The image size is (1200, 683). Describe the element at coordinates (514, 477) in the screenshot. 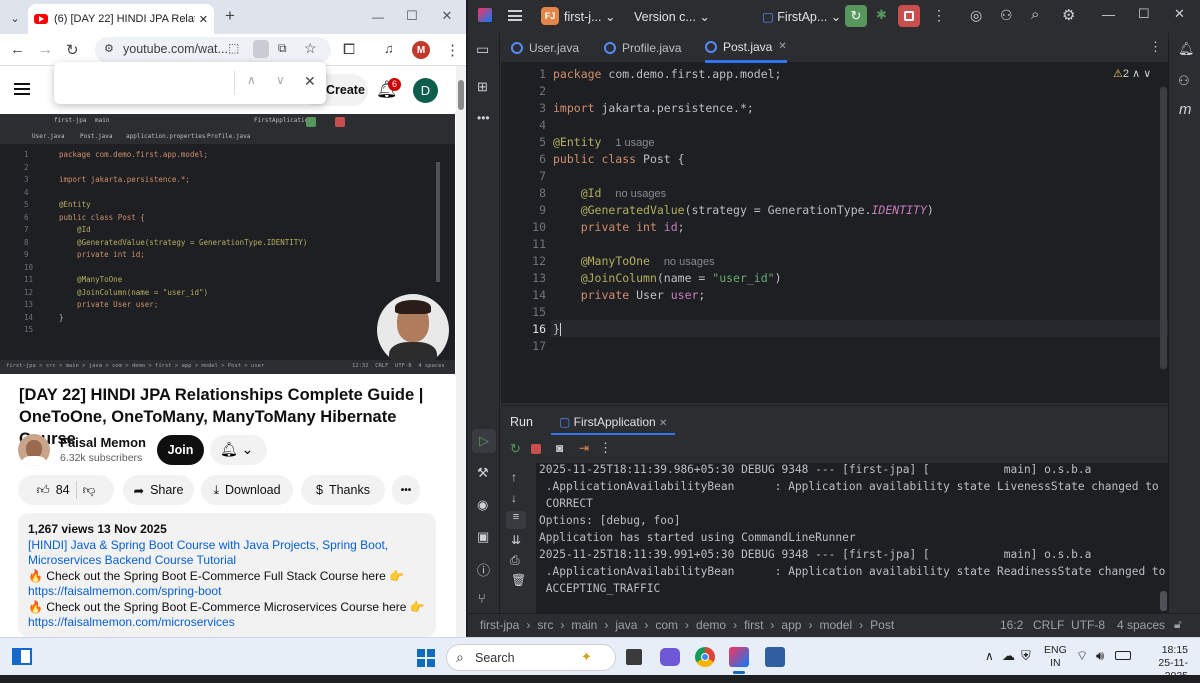

I see `scroll-up-icon: ↑` at that location.